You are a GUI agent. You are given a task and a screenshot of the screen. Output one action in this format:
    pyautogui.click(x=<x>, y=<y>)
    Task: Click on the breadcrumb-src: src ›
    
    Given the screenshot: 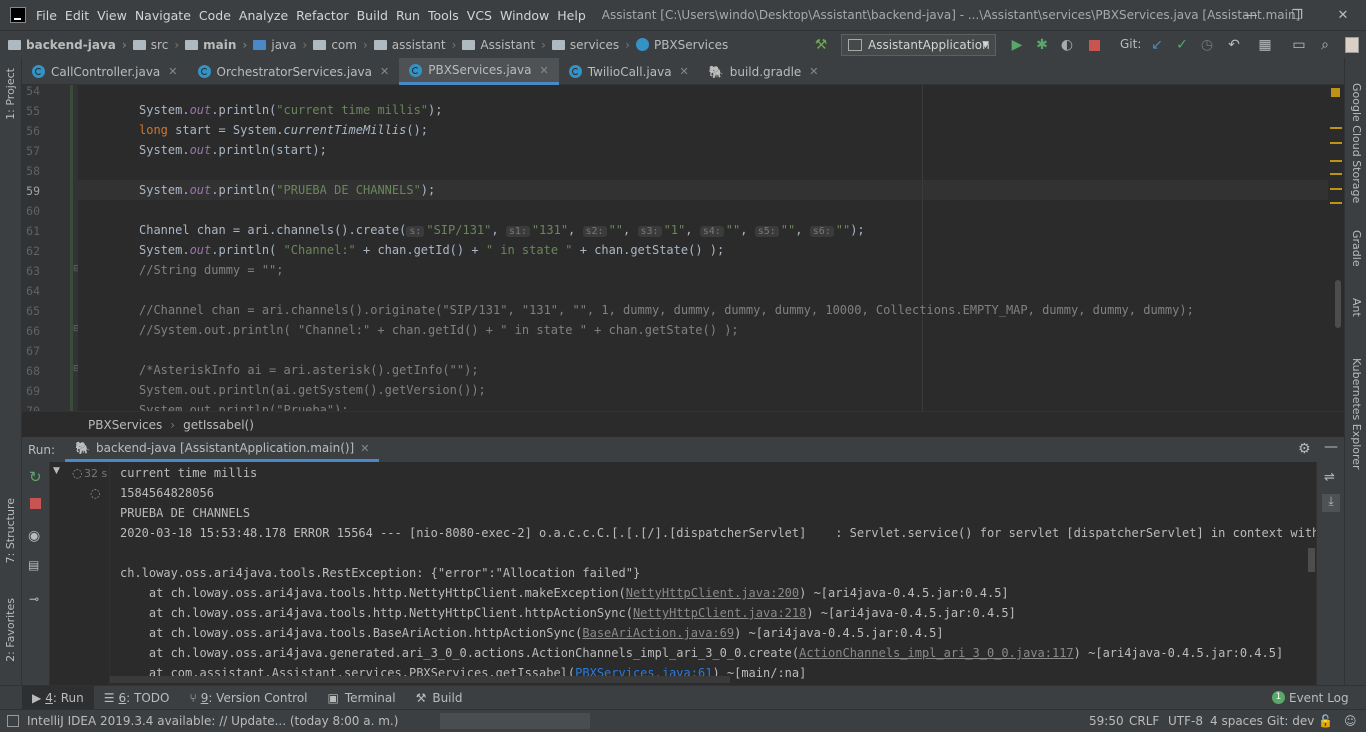 What is the action you would take?
    pyautogui.click(x=158, y=45)
    